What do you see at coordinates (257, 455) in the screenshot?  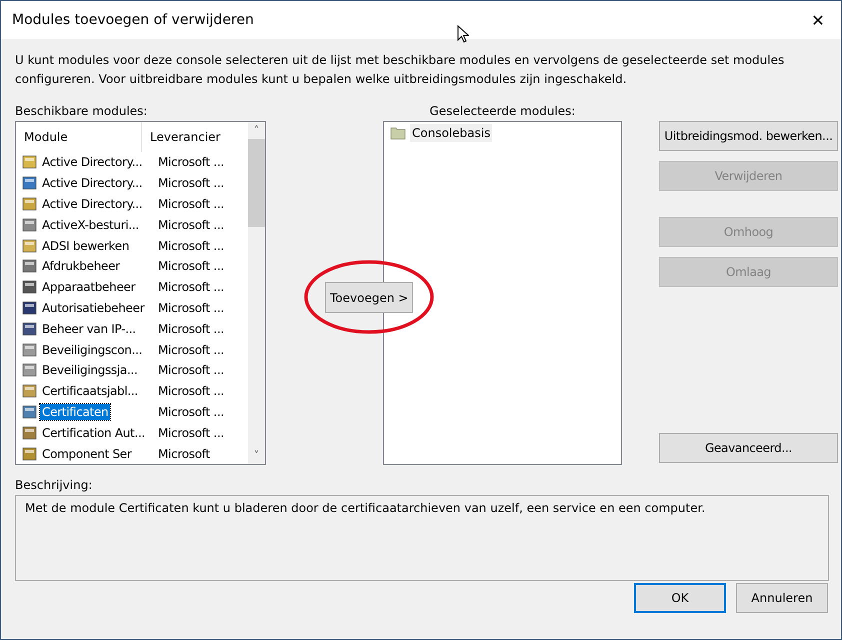 I see `scroll-down-arrow: ˅` at bounding box center [257, 455].